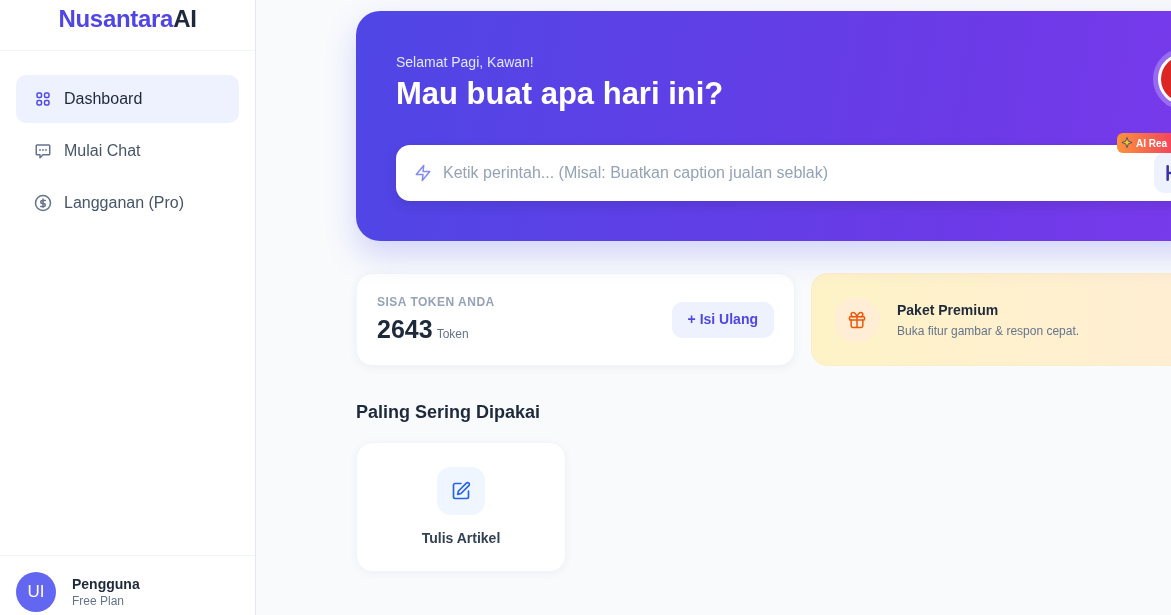  I want to click on tool-card: Tulis Artikel, so click(461, 507).